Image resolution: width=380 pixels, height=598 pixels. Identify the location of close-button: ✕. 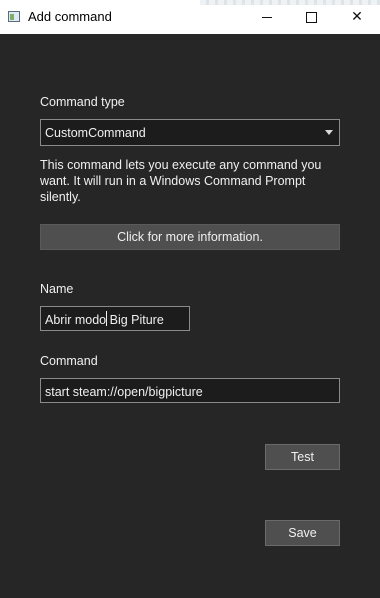
(357, 17).